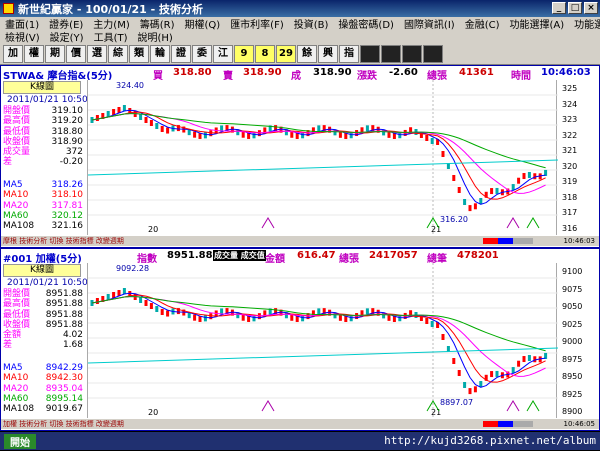 Image resolution: width=600 pixels, height=451 pixels. I want to click on info-row: 差 -0.20, so click(43, 162).